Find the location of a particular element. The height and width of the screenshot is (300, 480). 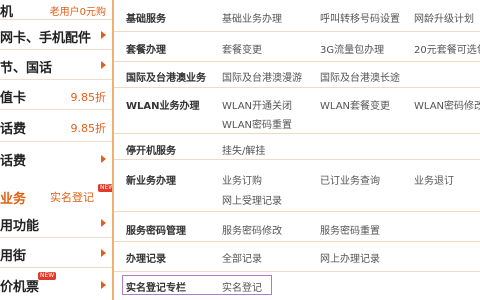

service-link: 基础业务办理 is located at coordinates (252, 17).